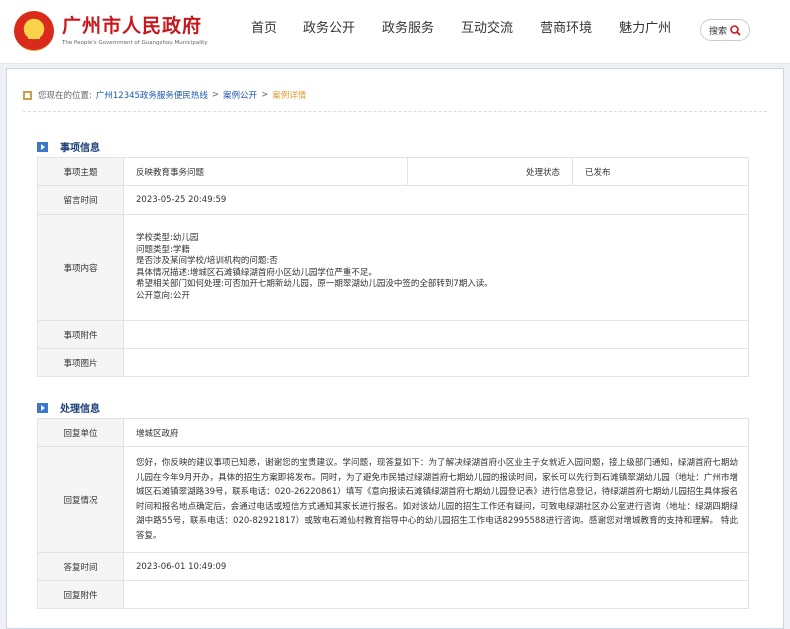 The width and height of the screenshot is (790, 629). Describe the element at coordinates (80, 200) in the screenshot. I see `time-label: 留言时间` at that location.